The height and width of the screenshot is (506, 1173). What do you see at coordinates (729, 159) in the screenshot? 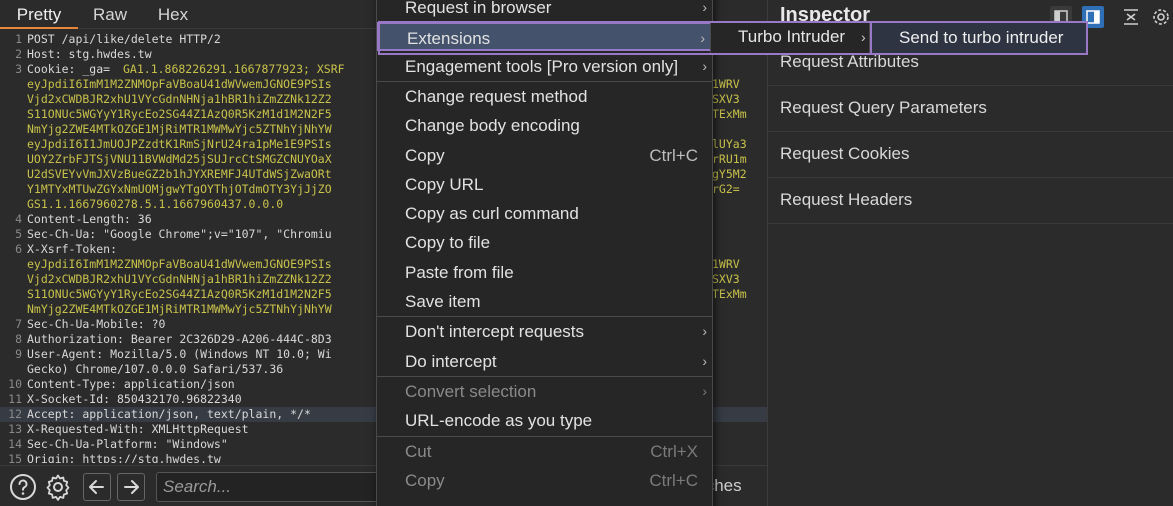
I see `wrapped-line-tail: rRU1m` at bounding box center [729, 159].